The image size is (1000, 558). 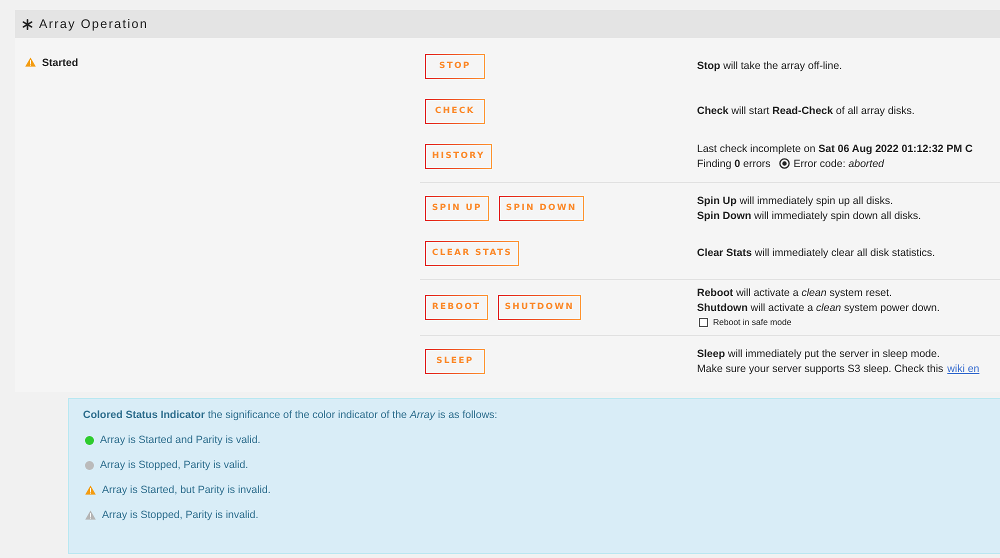 I want to click on wiki-link: wiki en, so click(x=963, y=368).